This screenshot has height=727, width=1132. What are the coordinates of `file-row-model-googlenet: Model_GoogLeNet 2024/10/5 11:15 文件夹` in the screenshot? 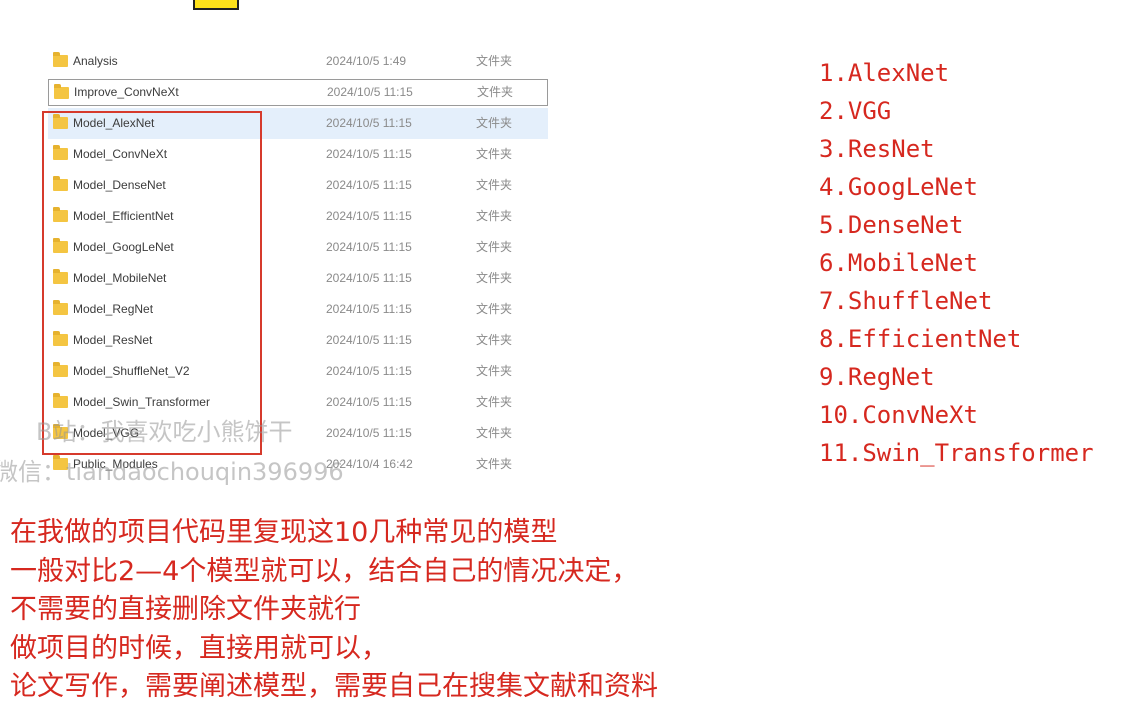 It's located at (298, 247).